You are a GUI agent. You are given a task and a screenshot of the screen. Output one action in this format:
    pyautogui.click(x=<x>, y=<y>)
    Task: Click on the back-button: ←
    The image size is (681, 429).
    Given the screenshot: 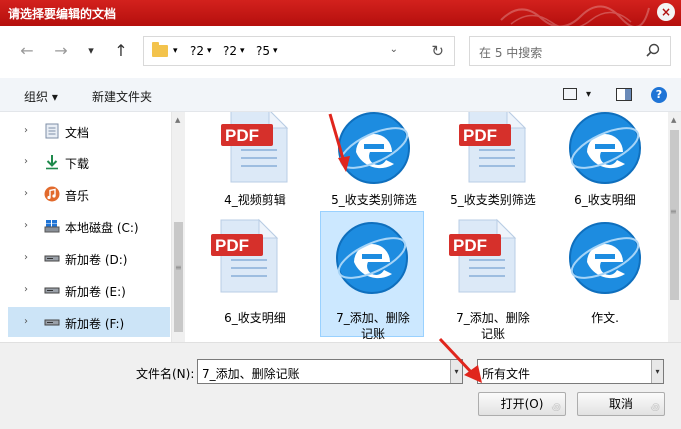 What is the action you would take?
    pyautogui.click(x=27, y=51)
    